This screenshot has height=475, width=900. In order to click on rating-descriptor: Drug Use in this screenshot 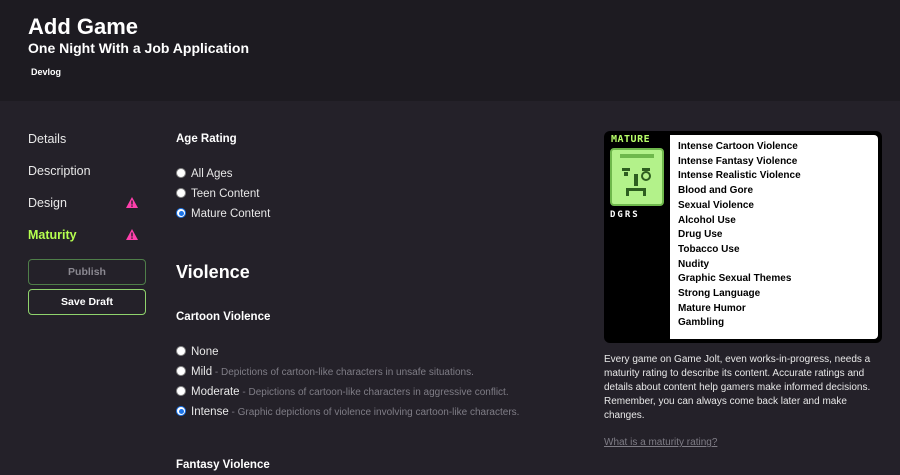, I will do `click(700, 235)`.